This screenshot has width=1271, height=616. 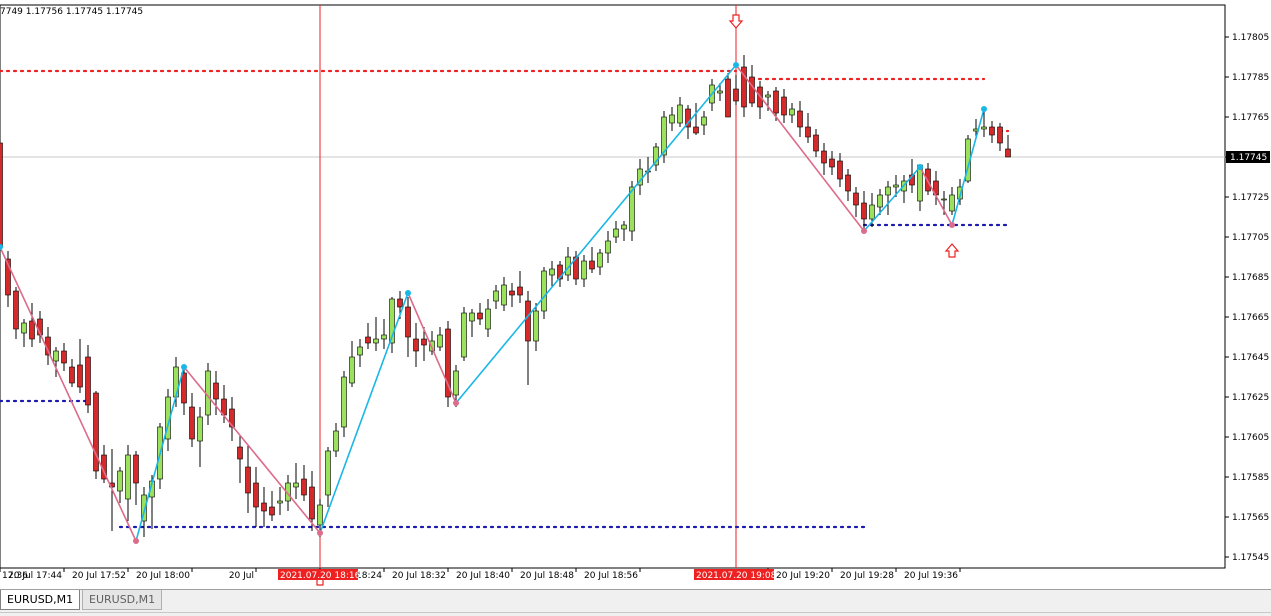 I want to click on x-tick-label: 20 Jul 19:28, so click(x=867, y=576).